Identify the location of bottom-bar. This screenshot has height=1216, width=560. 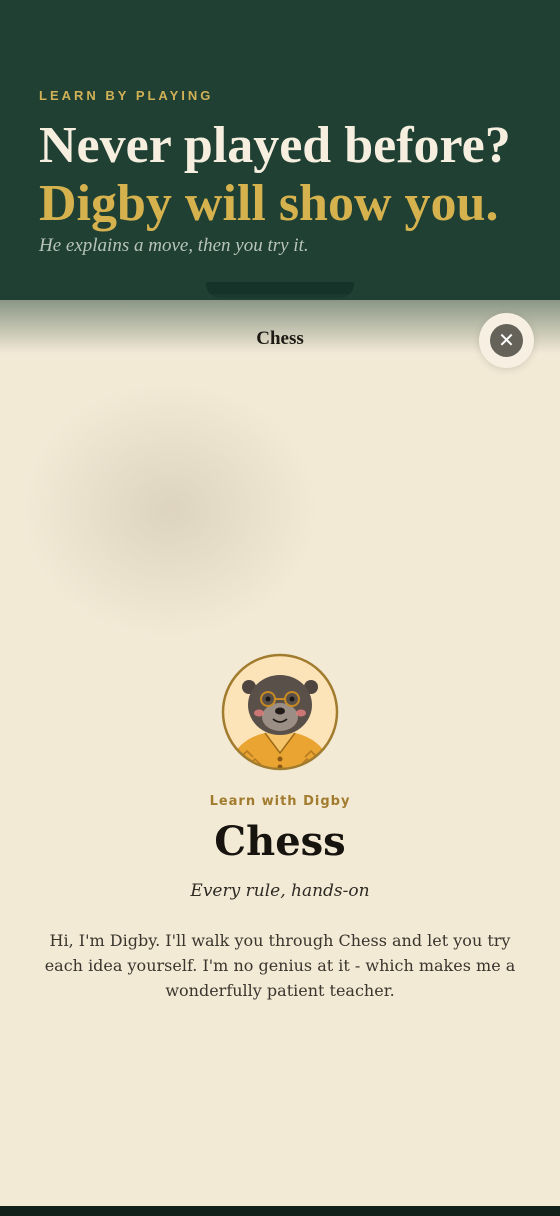
(280, 1211).